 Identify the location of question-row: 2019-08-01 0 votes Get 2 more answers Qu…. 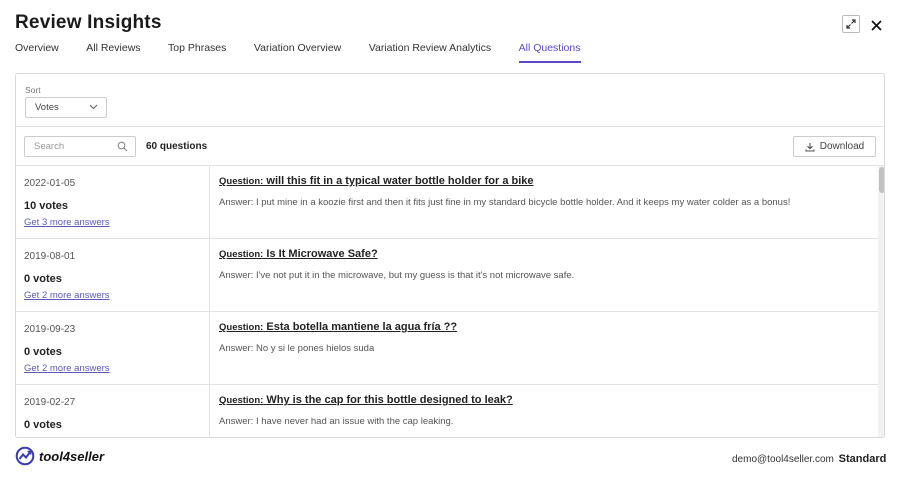
(447, 275).